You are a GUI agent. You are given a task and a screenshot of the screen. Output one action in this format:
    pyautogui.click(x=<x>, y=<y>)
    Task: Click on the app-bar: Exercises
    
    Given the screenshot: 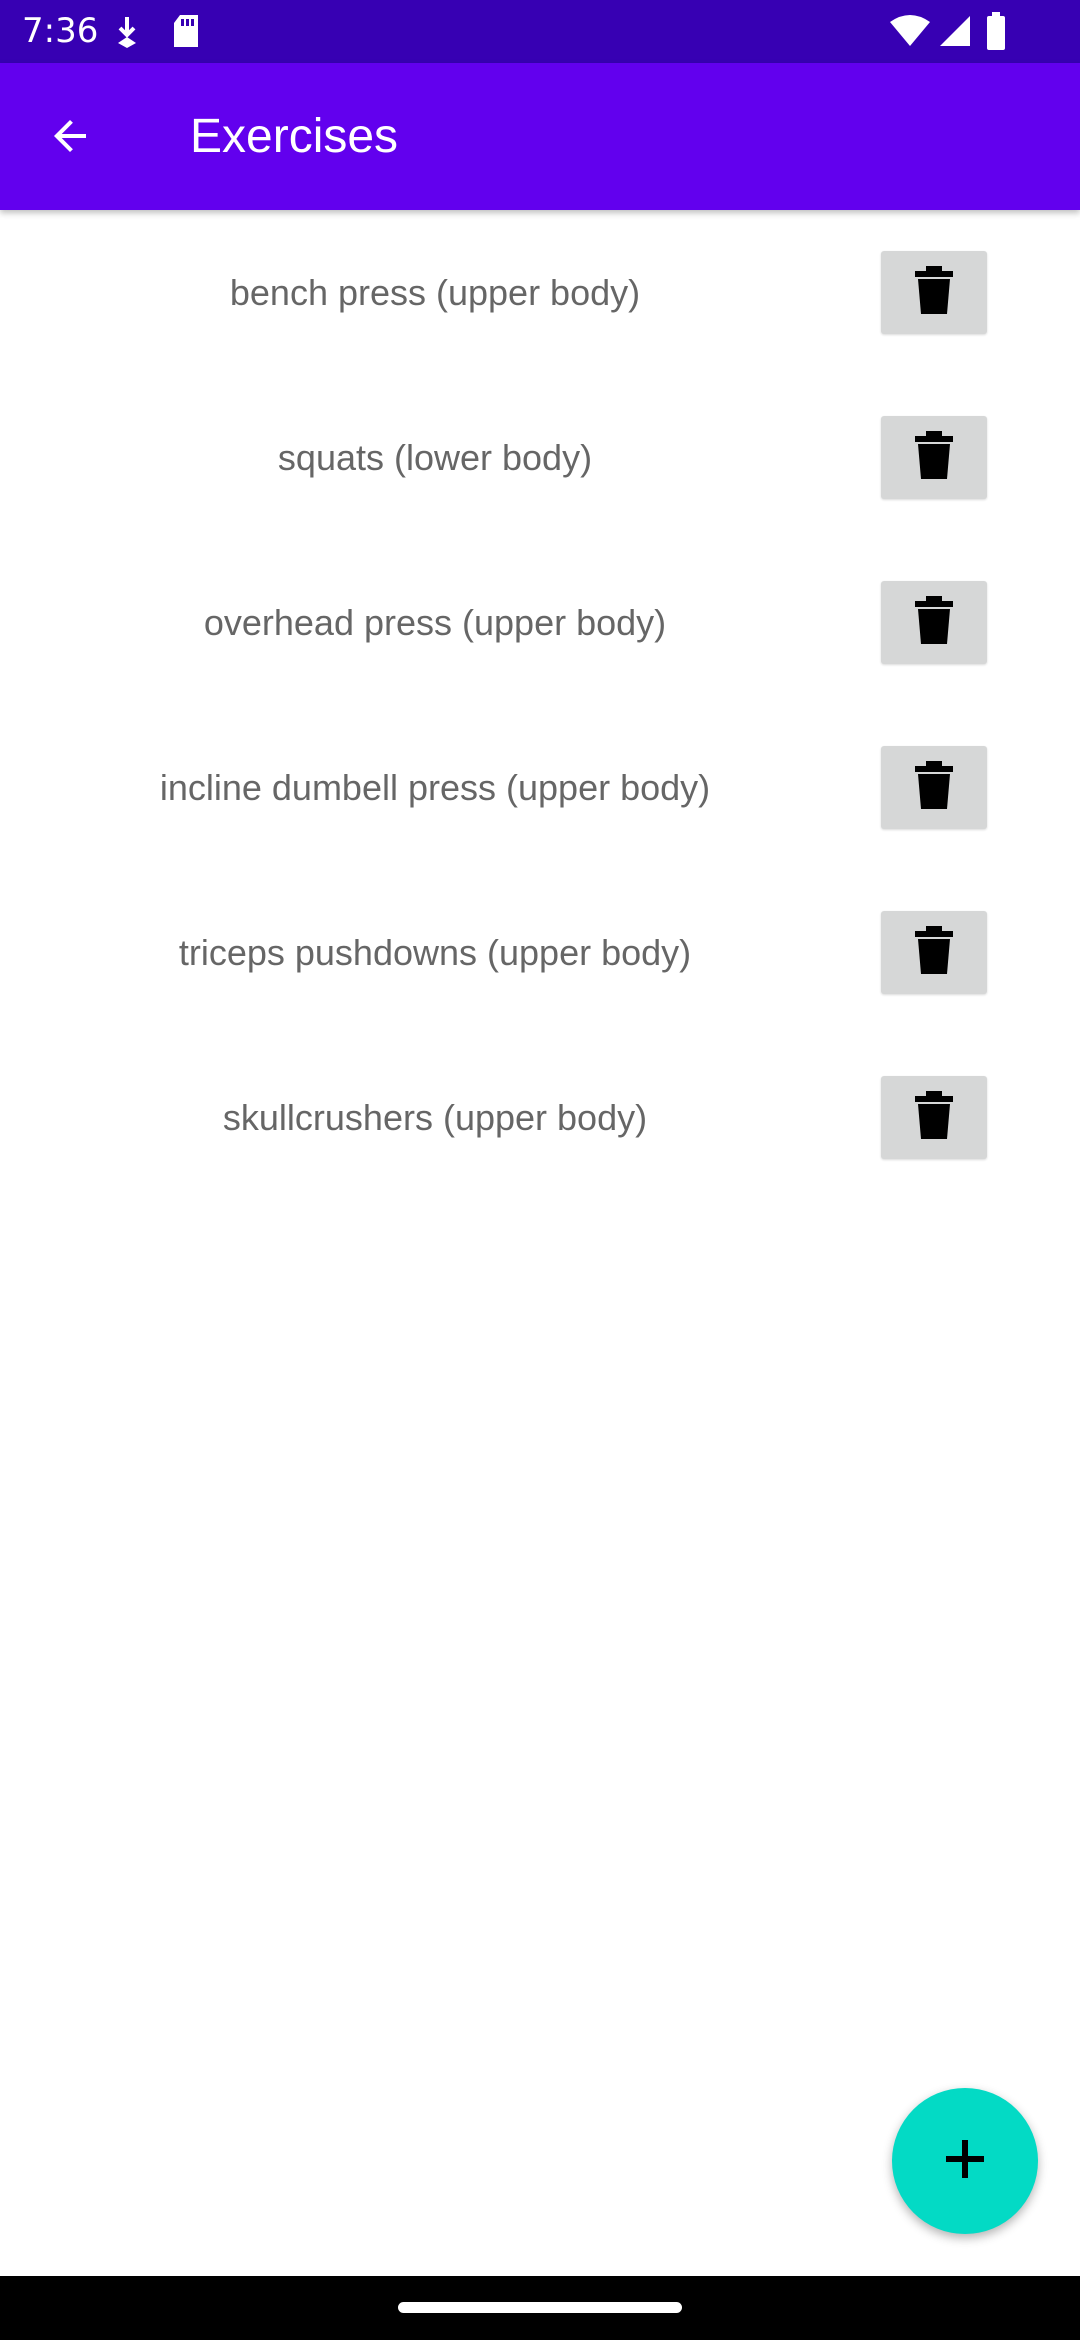 What is the action you would take?
    pyautogui.click(x=540, y=136)
    